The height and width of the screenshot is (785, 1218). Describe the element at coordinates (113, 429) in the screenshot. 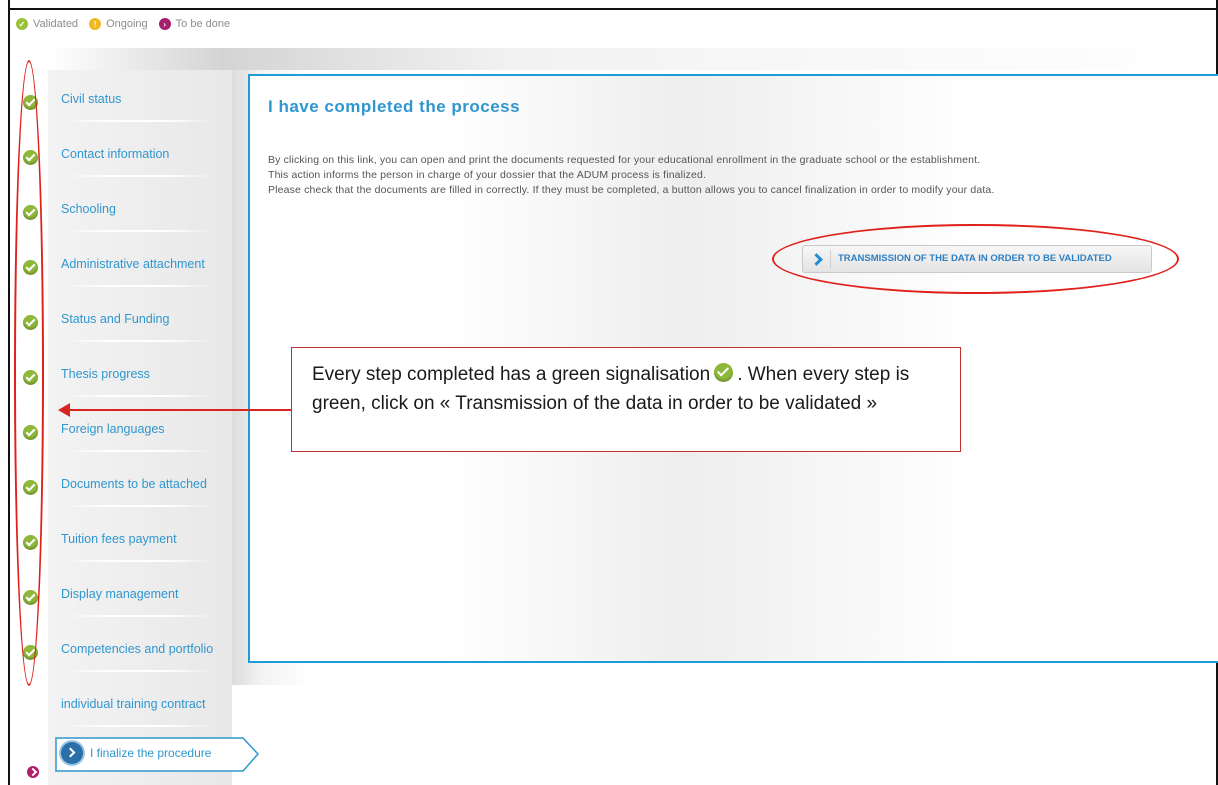

I see `sidebar-item-label: Foreign languages` at that location.